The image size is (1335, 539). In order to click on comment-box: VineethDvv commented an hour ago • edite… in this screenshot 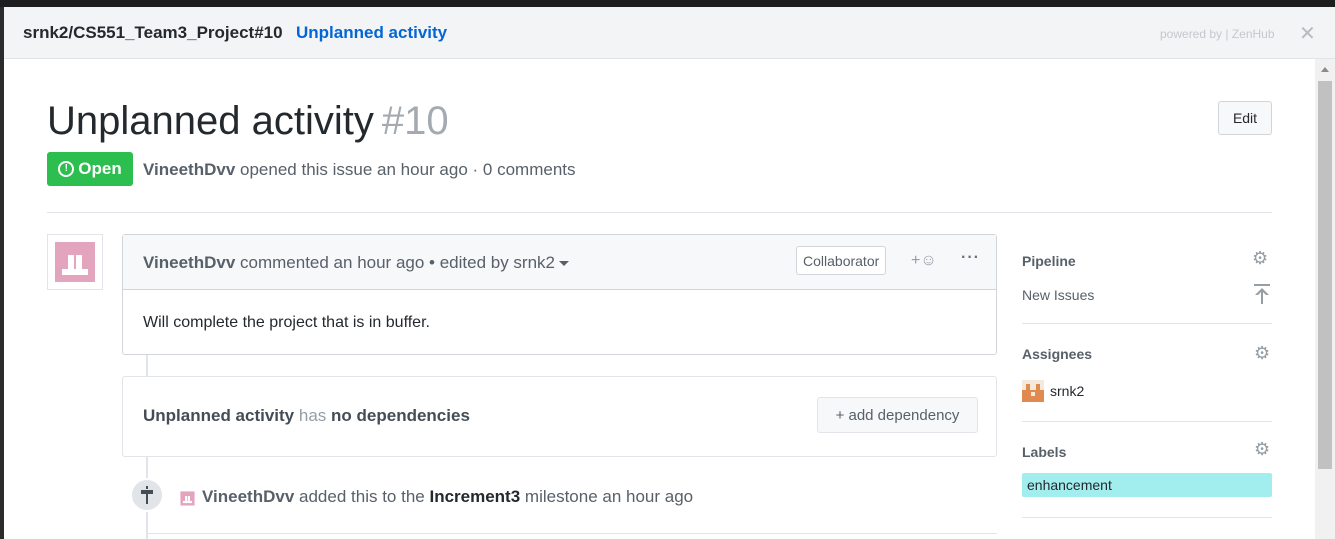, I will do `click(559, 294)`.